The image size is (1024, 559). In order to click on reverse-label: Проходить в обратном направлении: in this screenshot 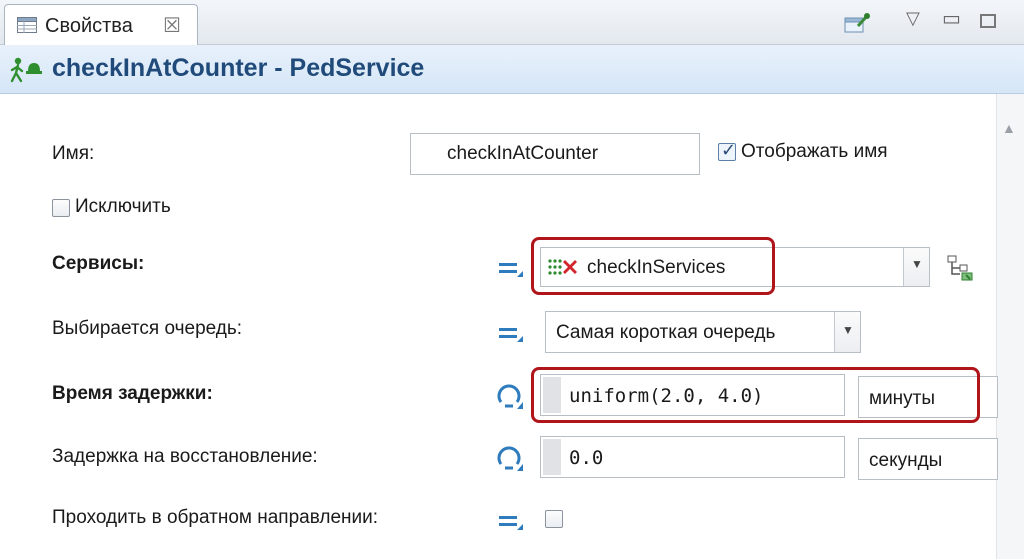, I will do `click(215, 517)`.